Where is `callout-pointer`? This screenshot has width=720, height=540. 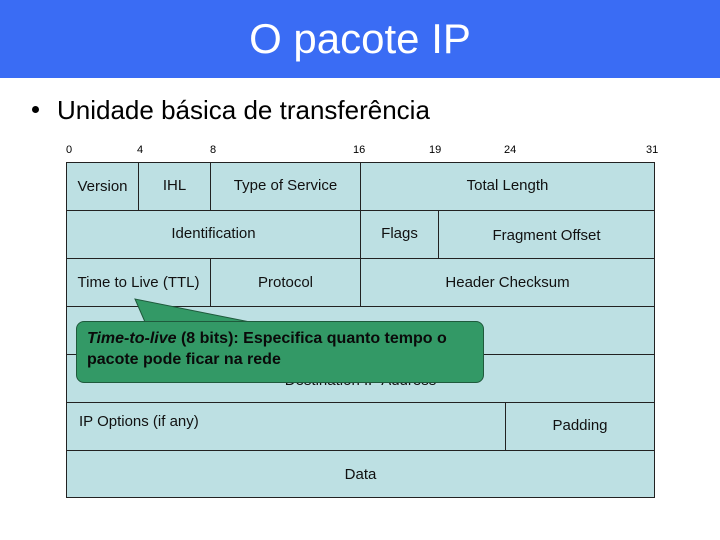
callout-pointer is located at coordinates (192, 310).